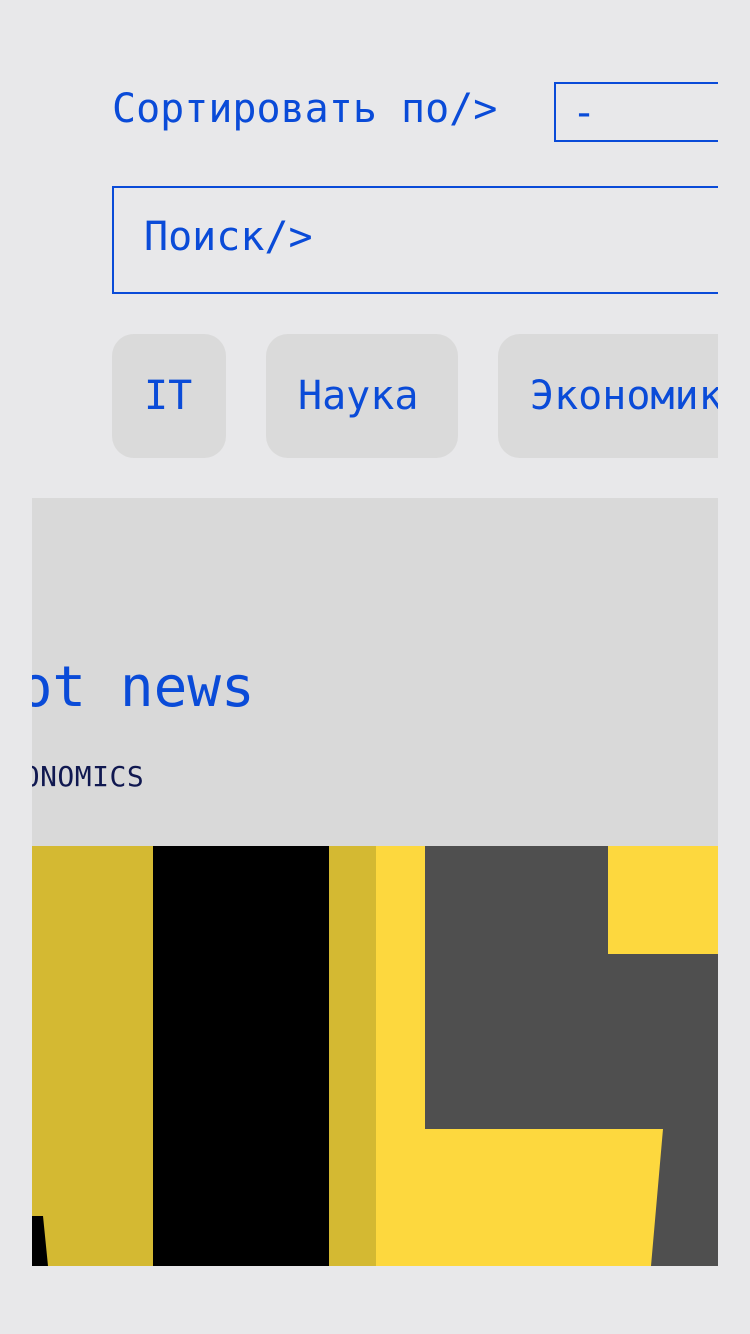 This screenshot has width=750, height=1334. Describe the element at coordinates (584, 113) in the screenshot. I see `sort-select-value: -` at that location.